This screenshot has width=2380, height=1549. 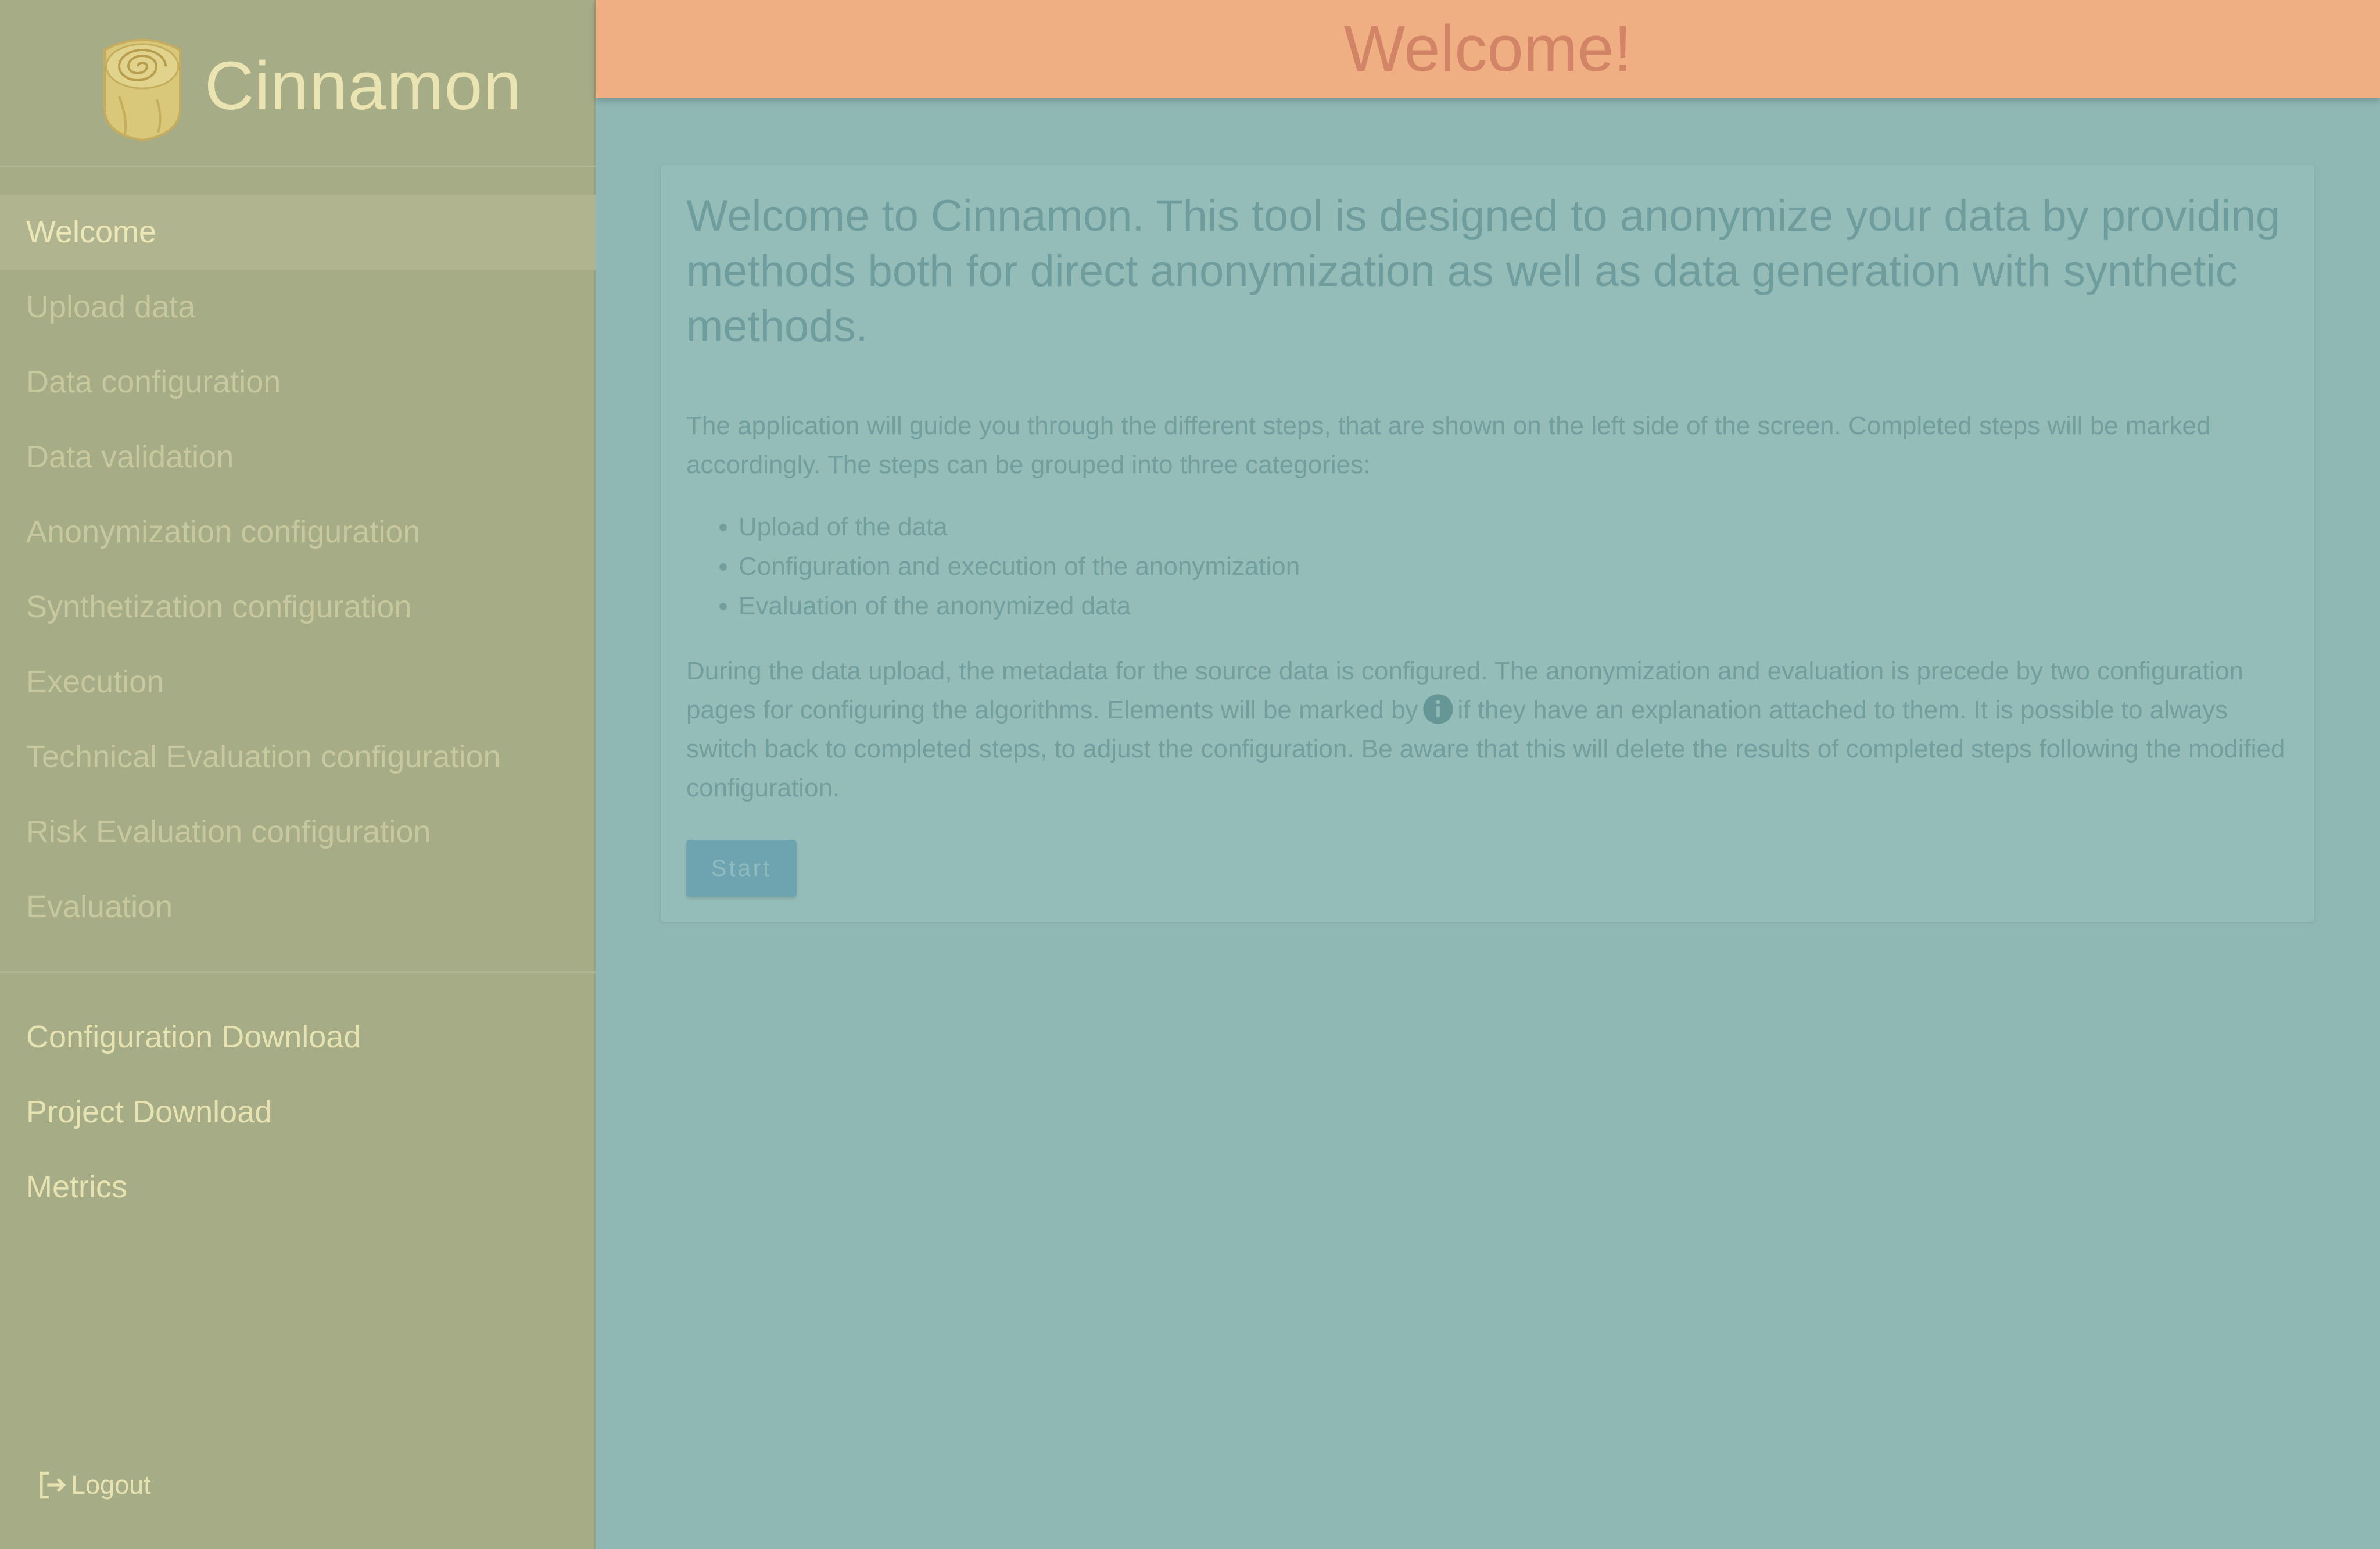 I want to click on nav-item-synthetization-configuration: Synthetization configuration, so click(x=298, y=607).